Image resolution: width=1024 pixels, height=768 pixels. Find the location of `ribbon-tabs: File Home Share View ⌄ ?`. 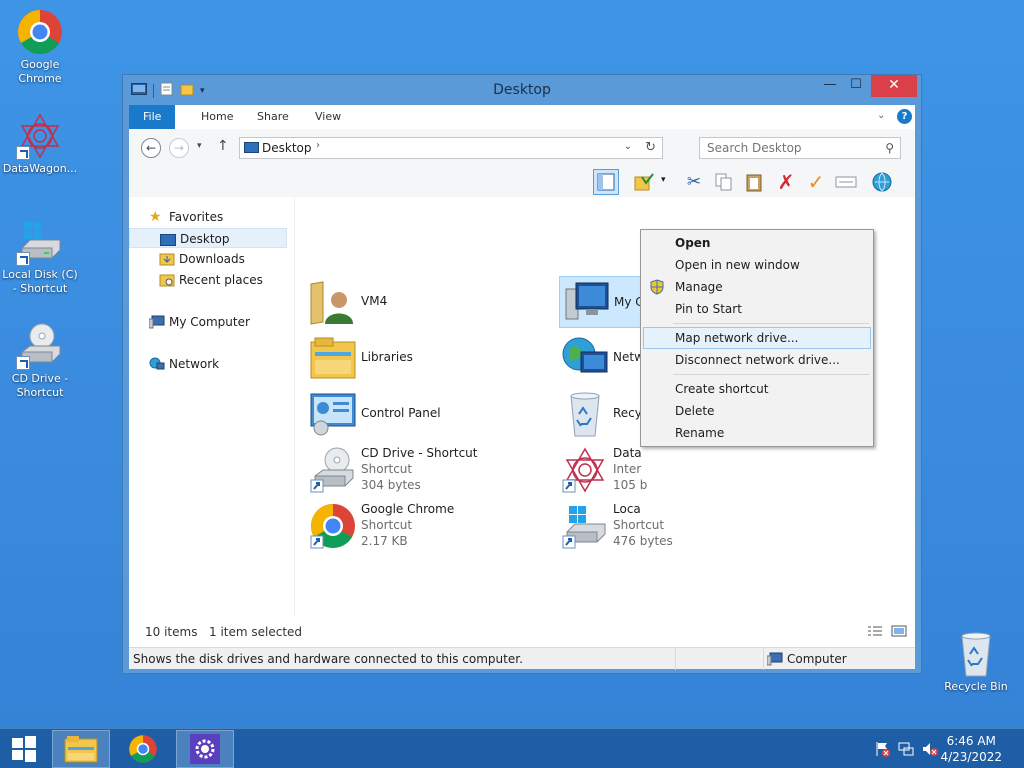

ribbon-tabs: File Home Share View ⌄ ? is located at coordinates (522, 117).